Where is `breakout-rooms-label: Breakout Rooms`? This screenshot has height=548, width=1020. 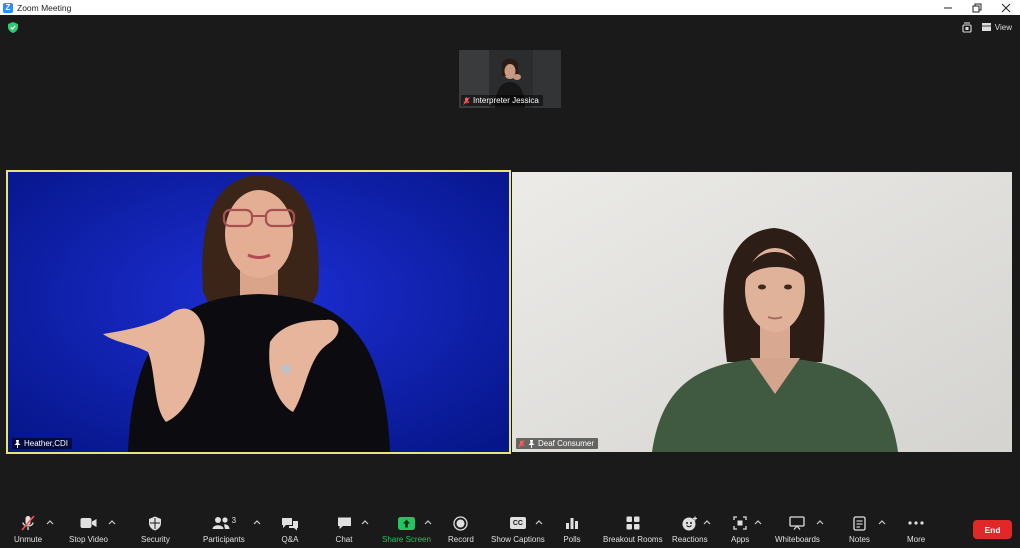 breakout-rooms-label: Breakout Rooms is located at coordinates (633, 539).